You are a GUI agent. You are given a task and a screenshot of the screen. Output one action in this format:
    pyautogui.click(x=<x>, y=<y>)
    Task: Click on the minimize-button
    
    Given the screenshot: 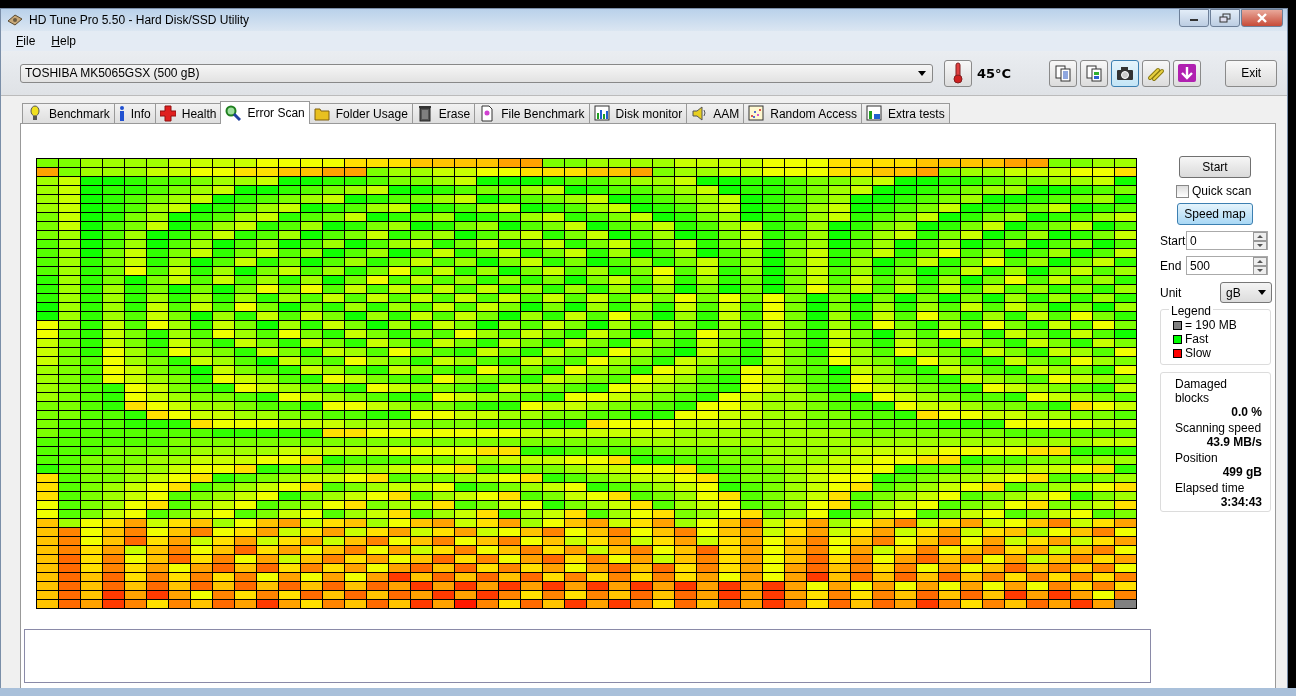 What is the action you would take?
    pyautogui.click(x=1194, y=18)
    